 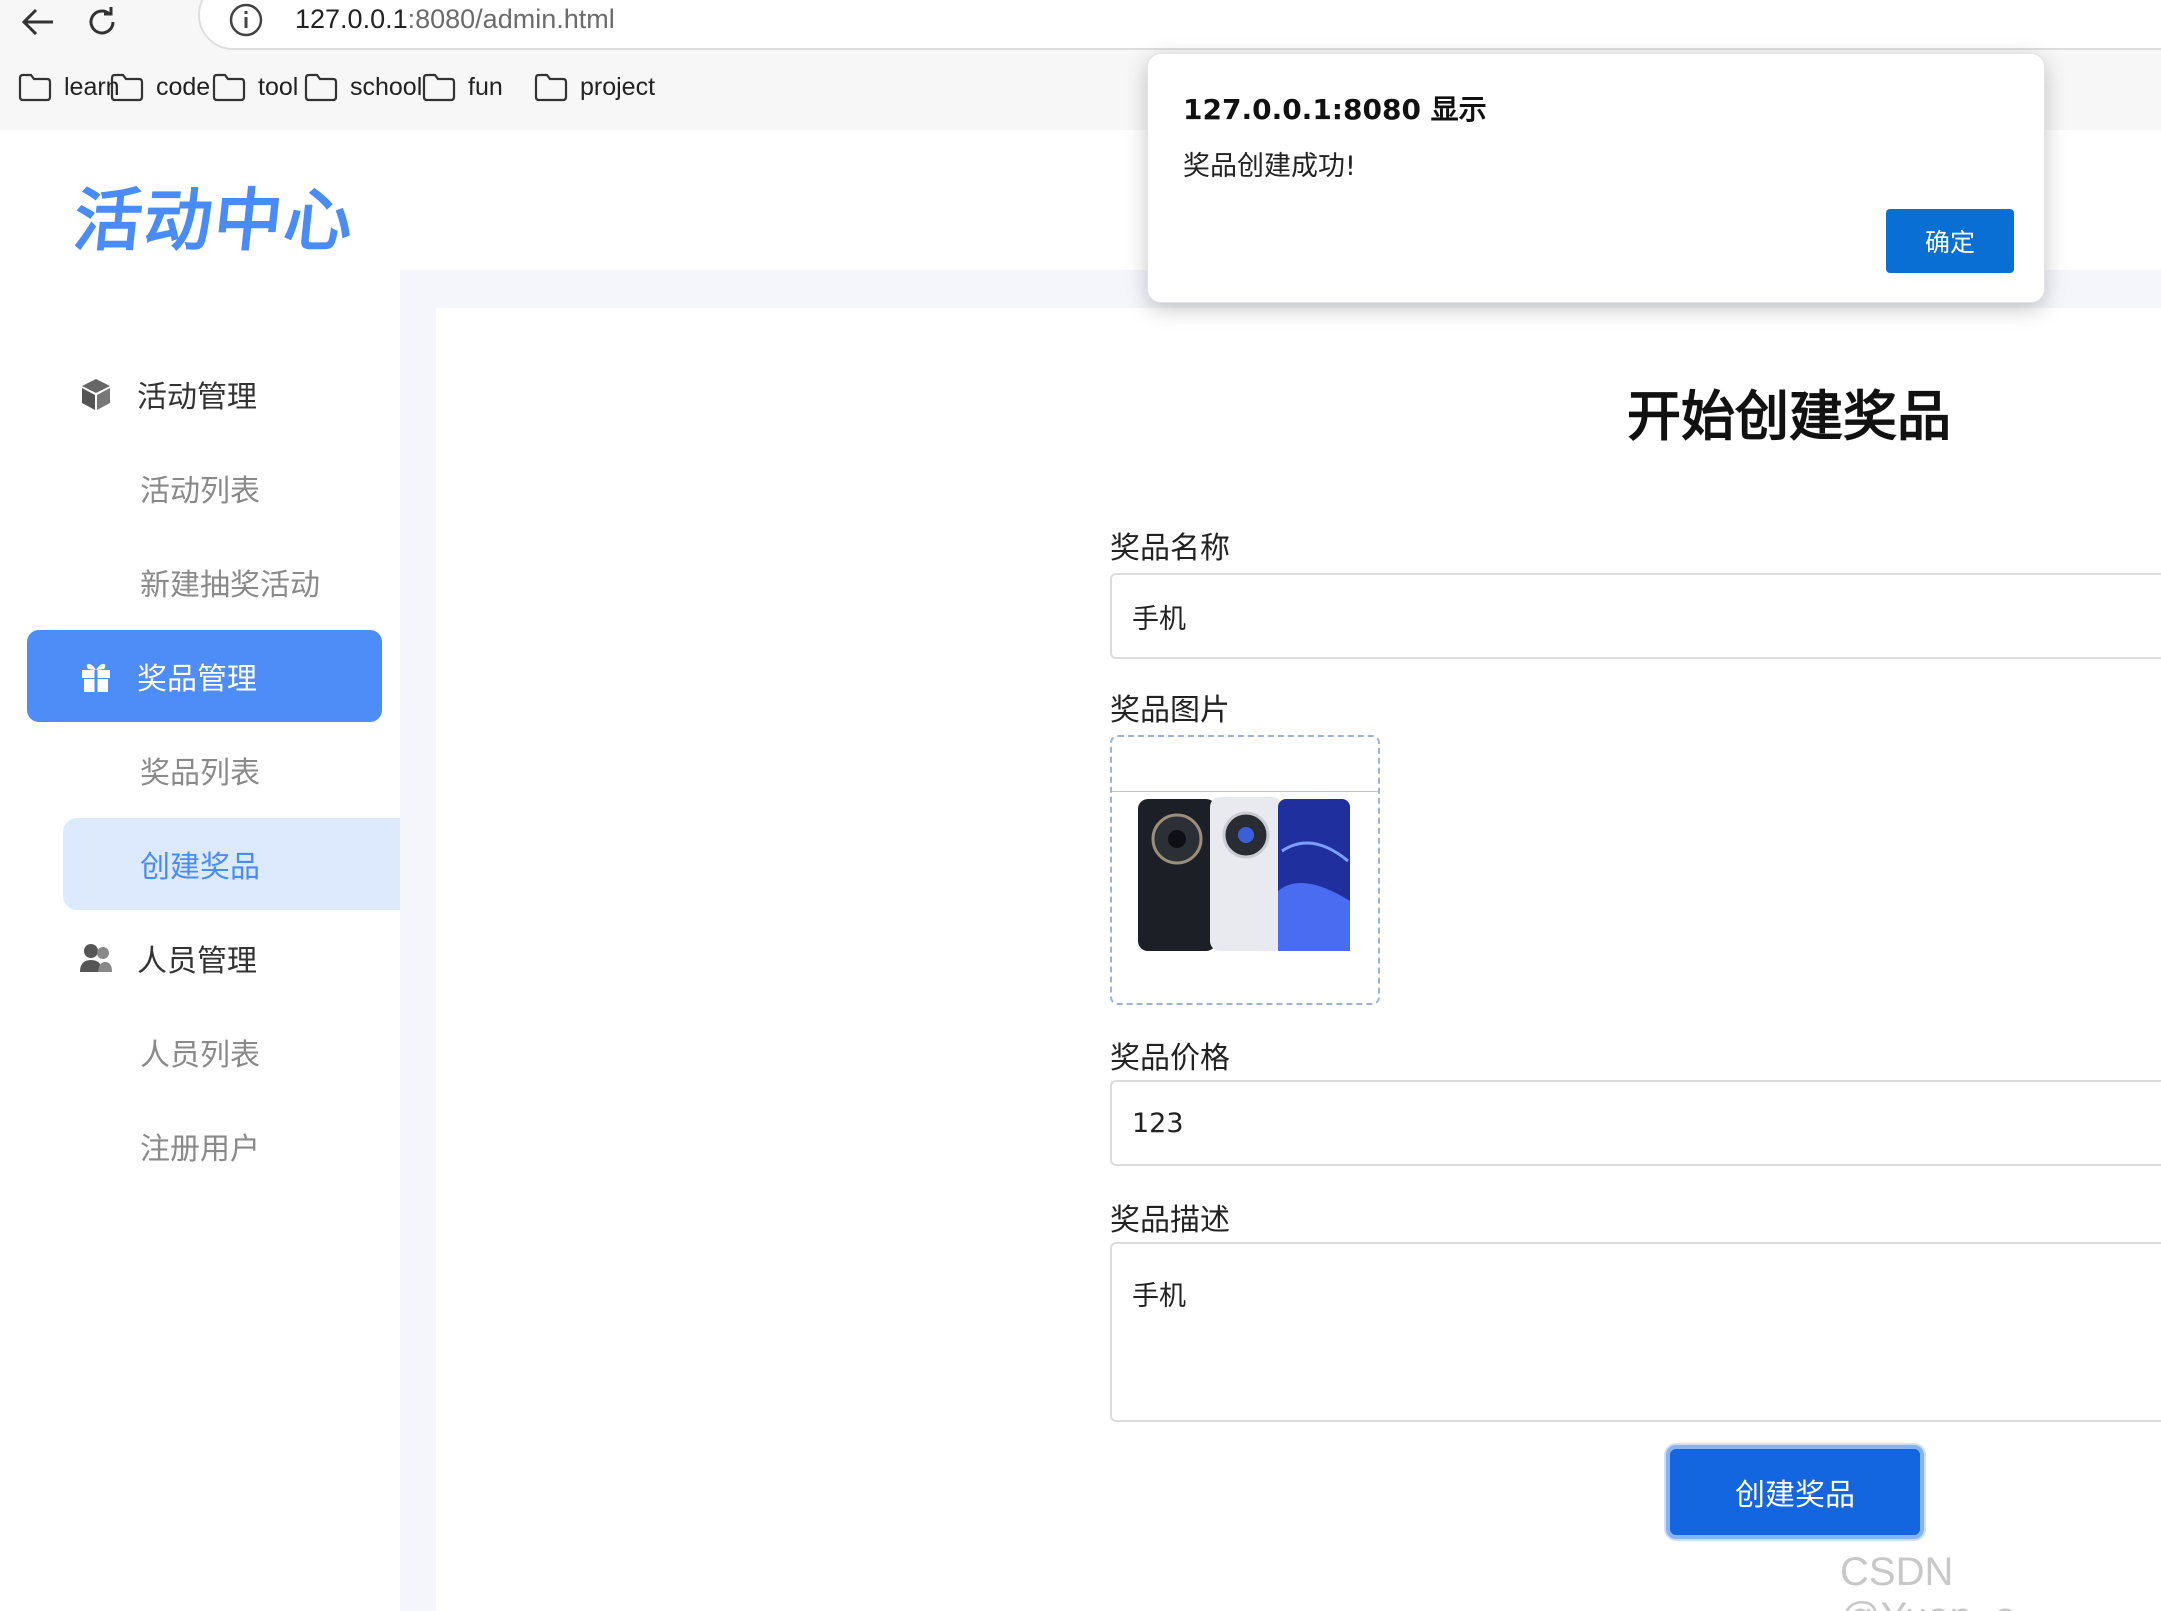 What do you see at coordinates (1635, 1123) in the screenshot?
I see `prize-price-input: 123` at bounding box center [1635, 1123].